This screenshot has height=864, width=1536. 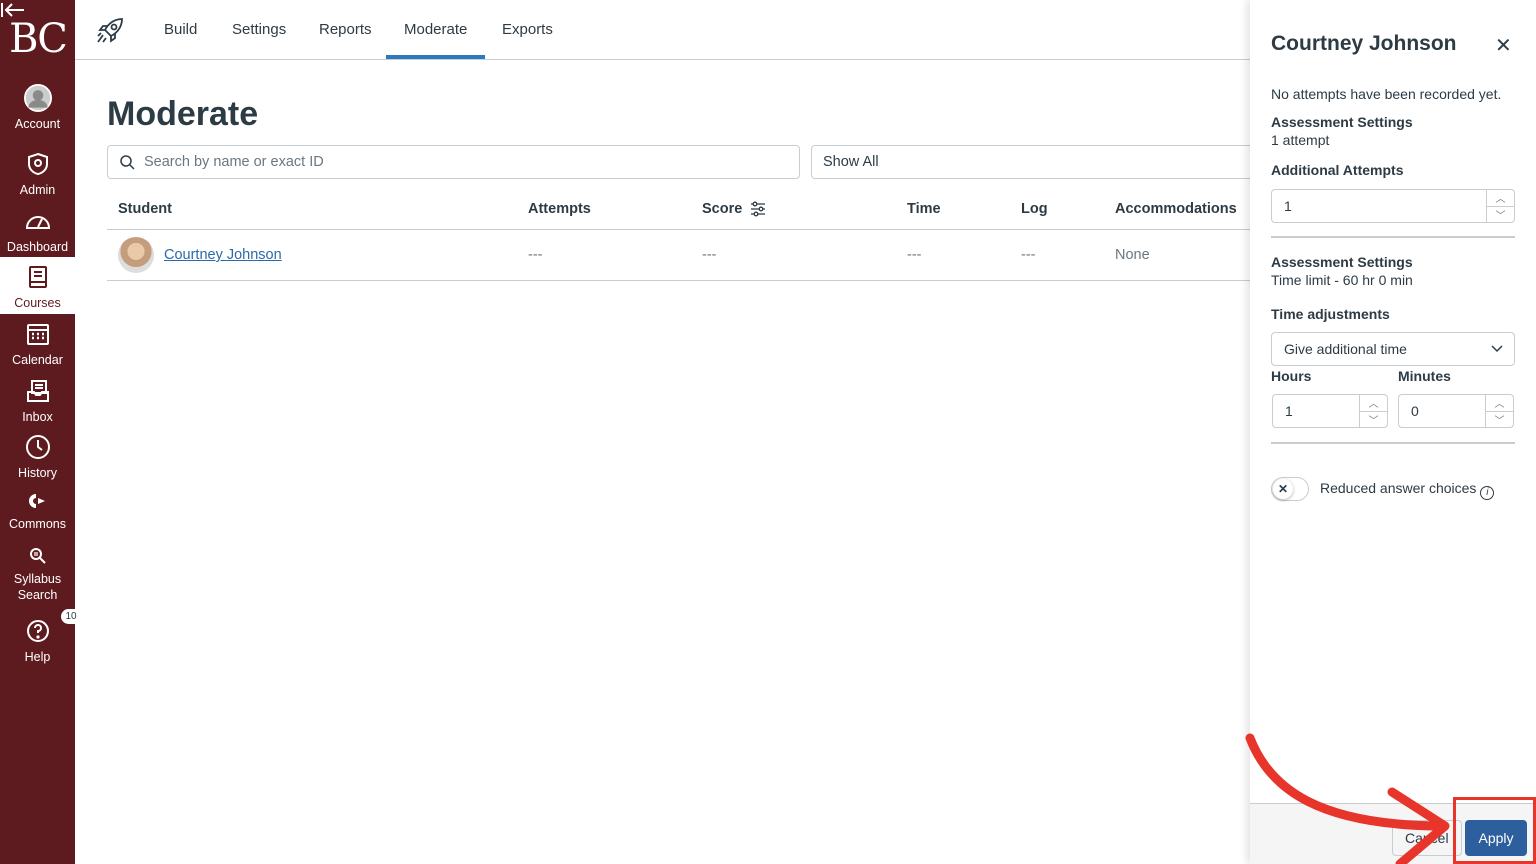 I want to click on help-icon: 10, so click(x=53, y=627).